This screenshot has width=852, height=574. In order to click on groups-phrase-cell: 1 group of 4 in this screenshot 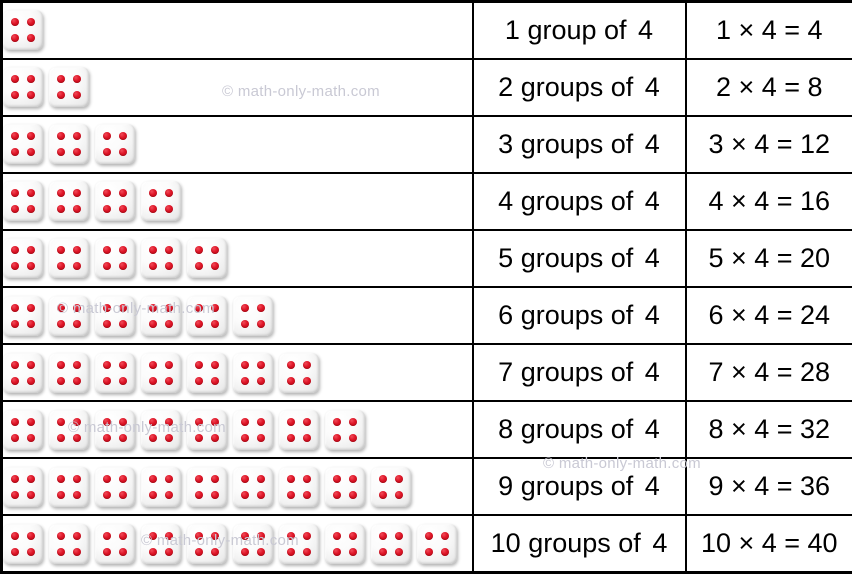, I will do `click(579, 30)`.